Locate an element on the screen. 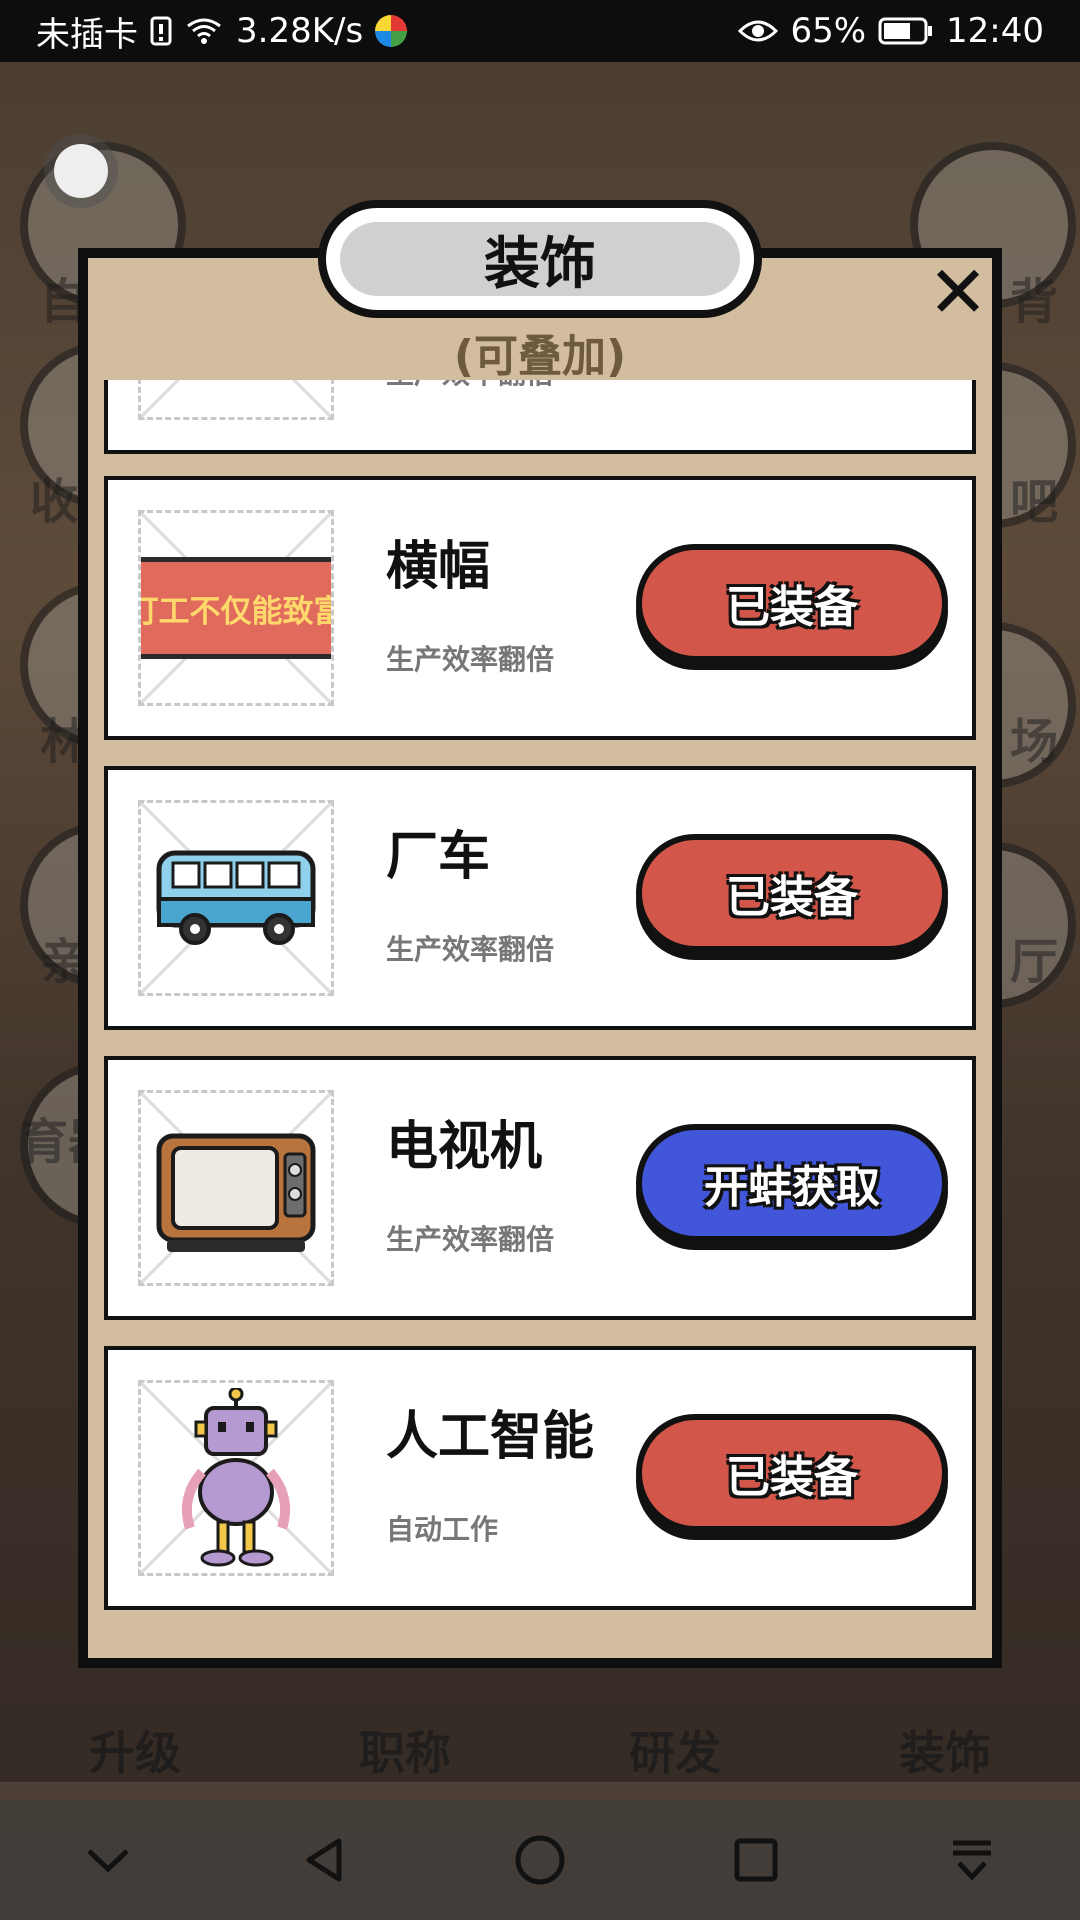 This screenshot has height=1920, width=1080. bus-icon is located at coordinates (236, 897).